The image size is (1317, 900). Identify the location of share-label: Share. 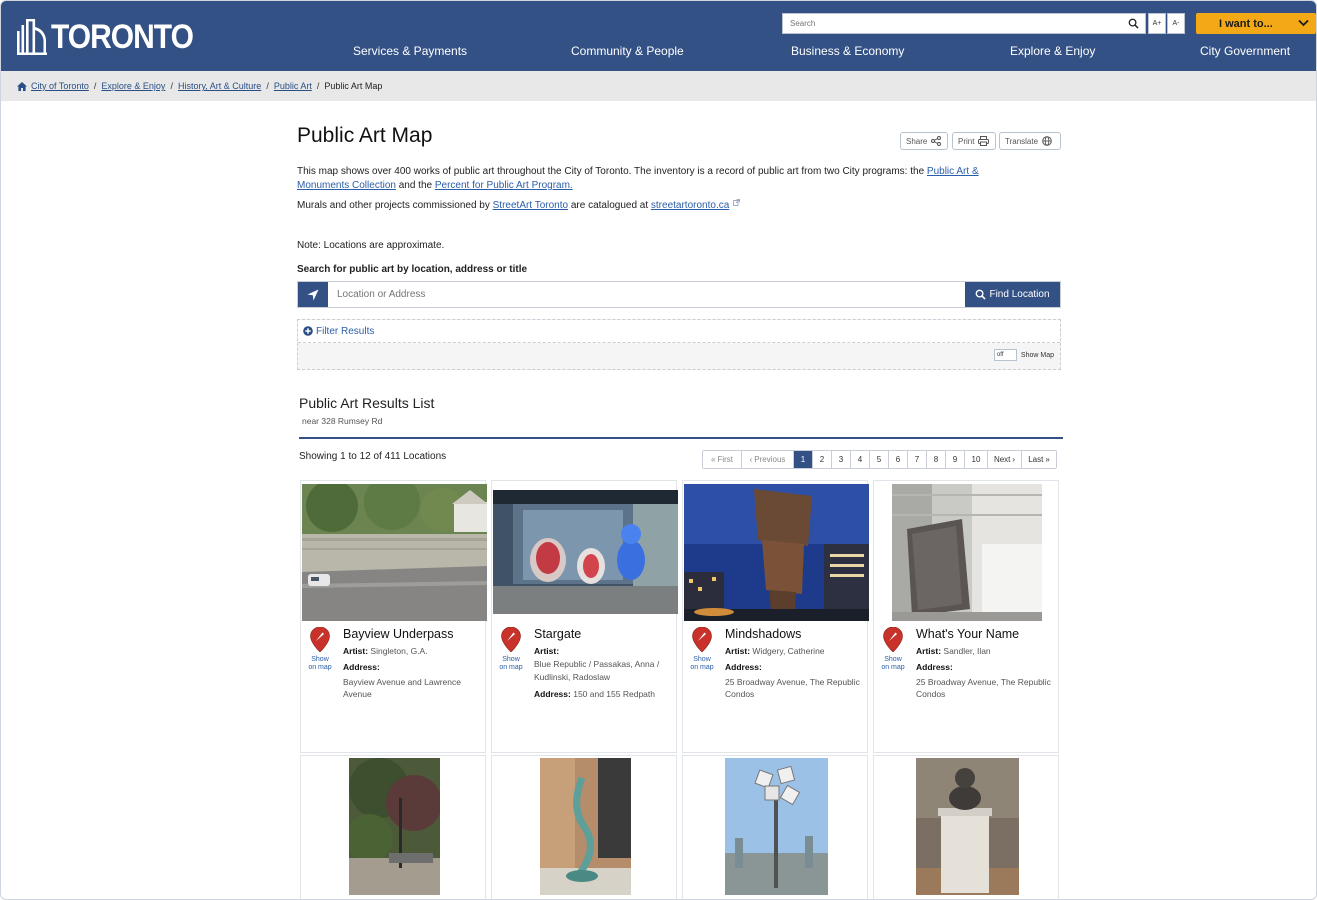
(917, 141).